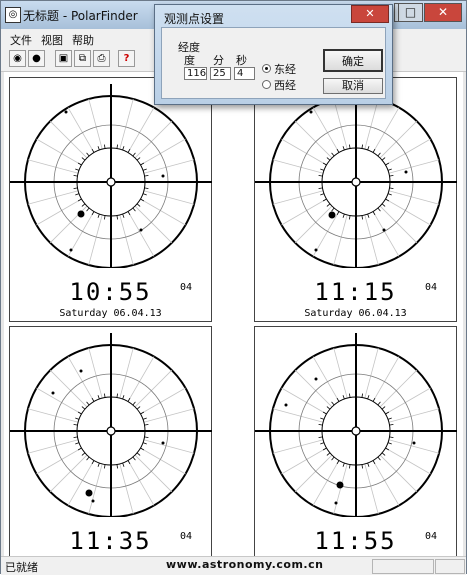 The width and height of the screenshot is (467, 575). Describe the element at coordinates (241, 60) in the screenshot. I see `second-label: 秒` at that location.